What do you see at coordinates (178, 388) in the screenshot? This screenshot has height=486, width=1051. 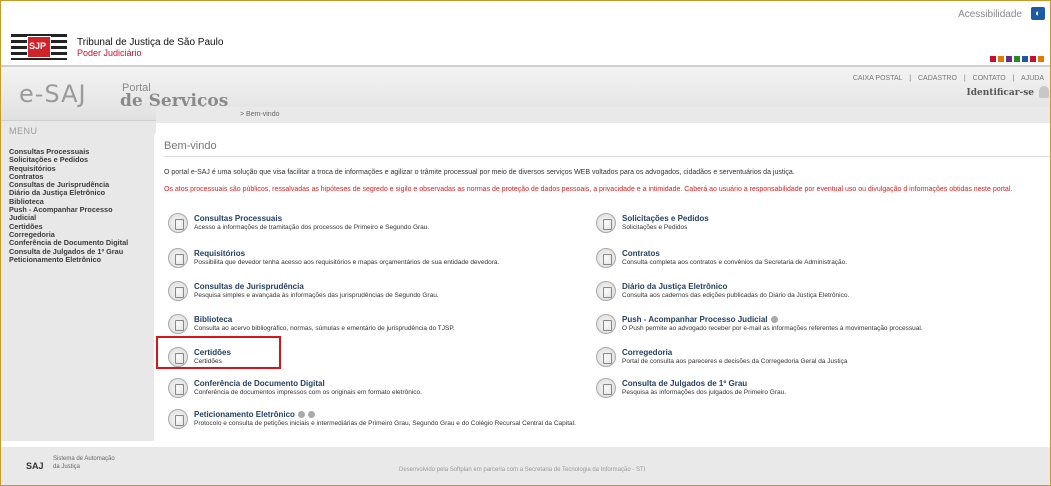 I see `digital-document-icon` at bounding box center [178, 388].